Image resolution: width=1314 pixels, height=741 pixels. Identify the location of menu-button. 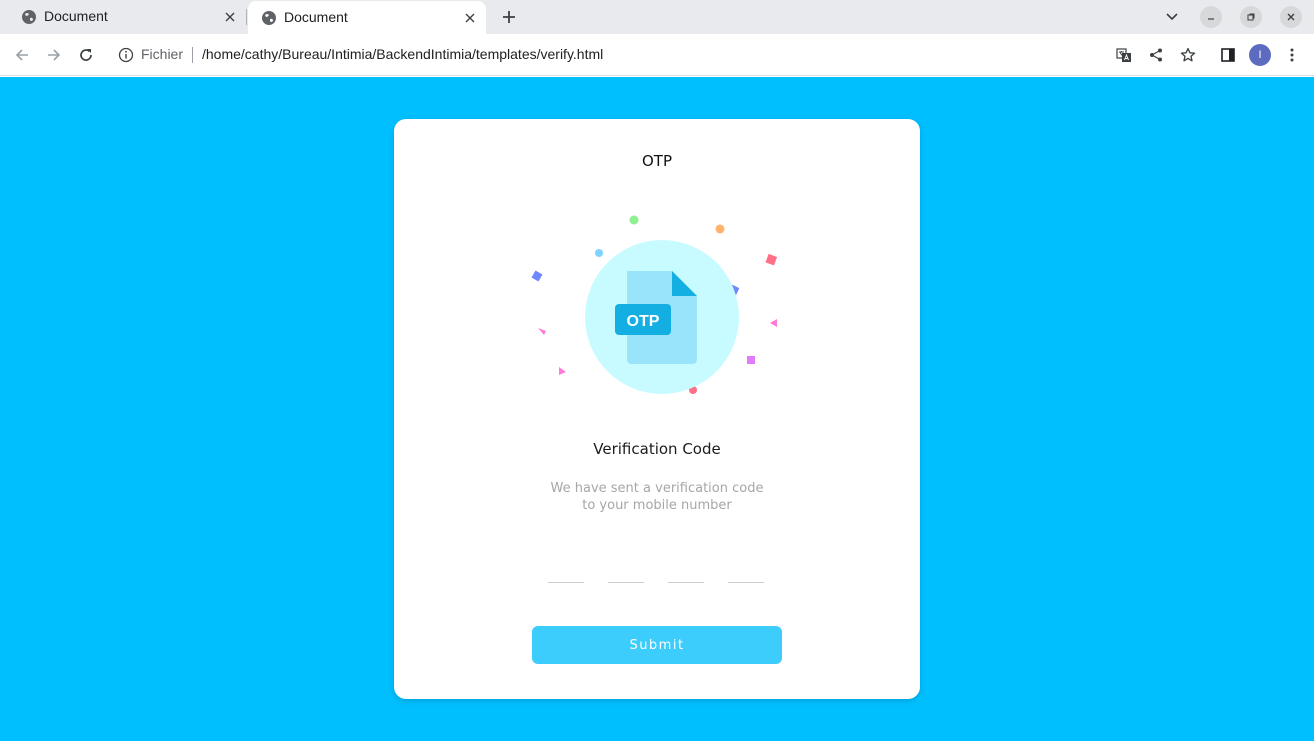
(1292, 55).